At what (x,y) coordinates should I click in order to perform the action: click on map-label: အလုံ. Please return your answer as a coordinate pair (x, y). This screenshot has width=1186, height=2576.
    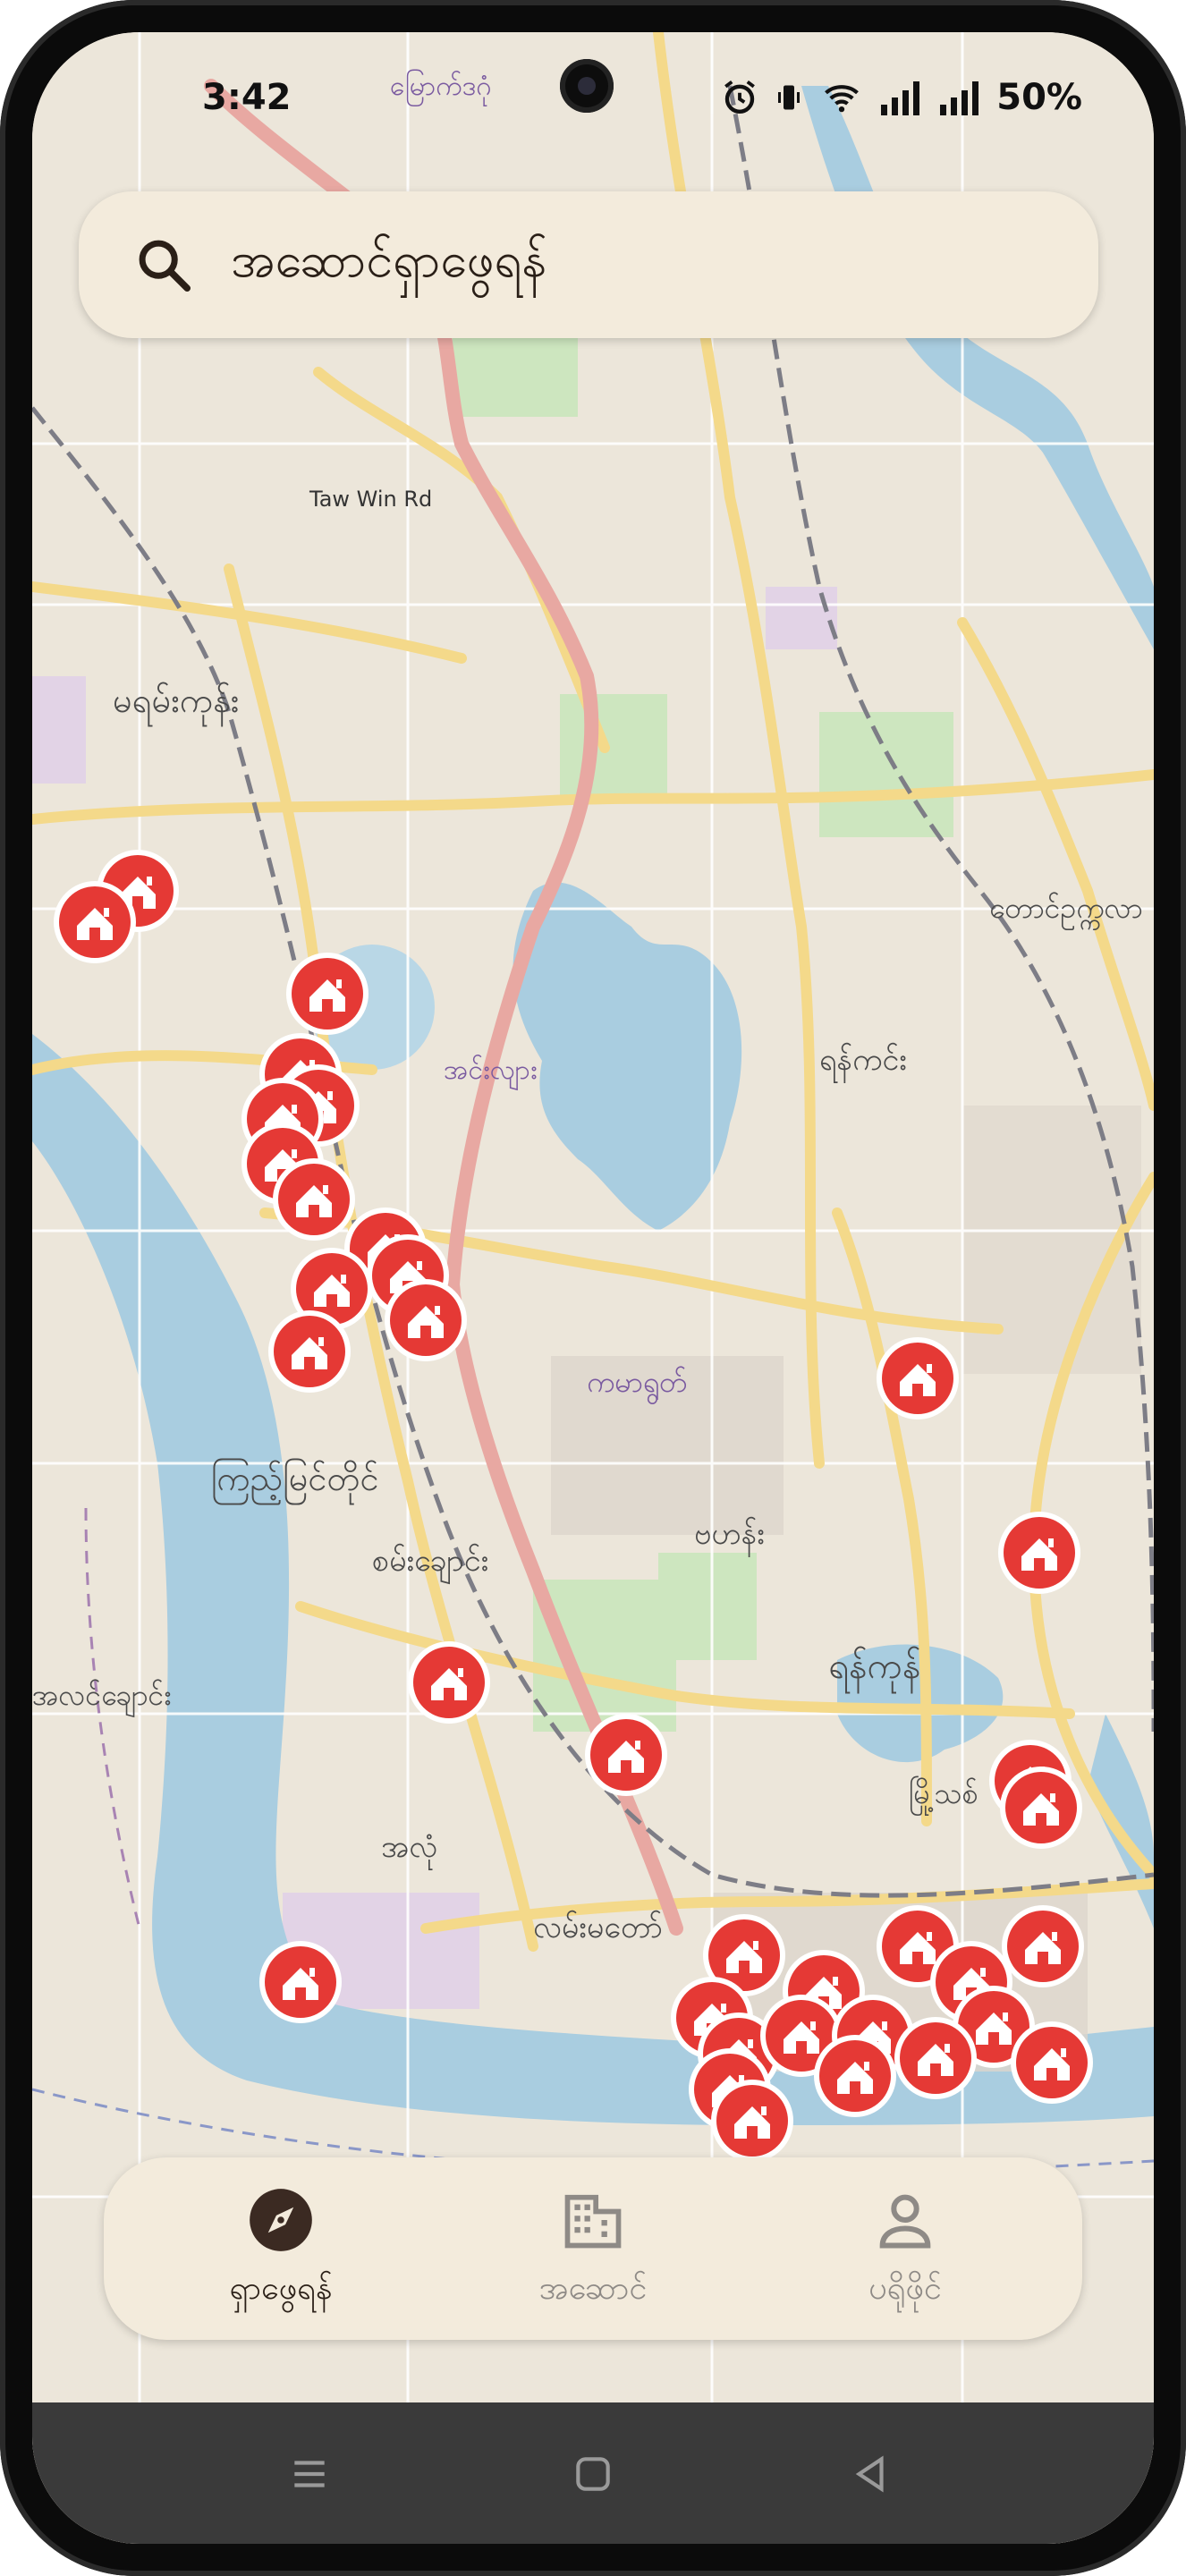
    Looking at the image, I should click on (409, 1849).